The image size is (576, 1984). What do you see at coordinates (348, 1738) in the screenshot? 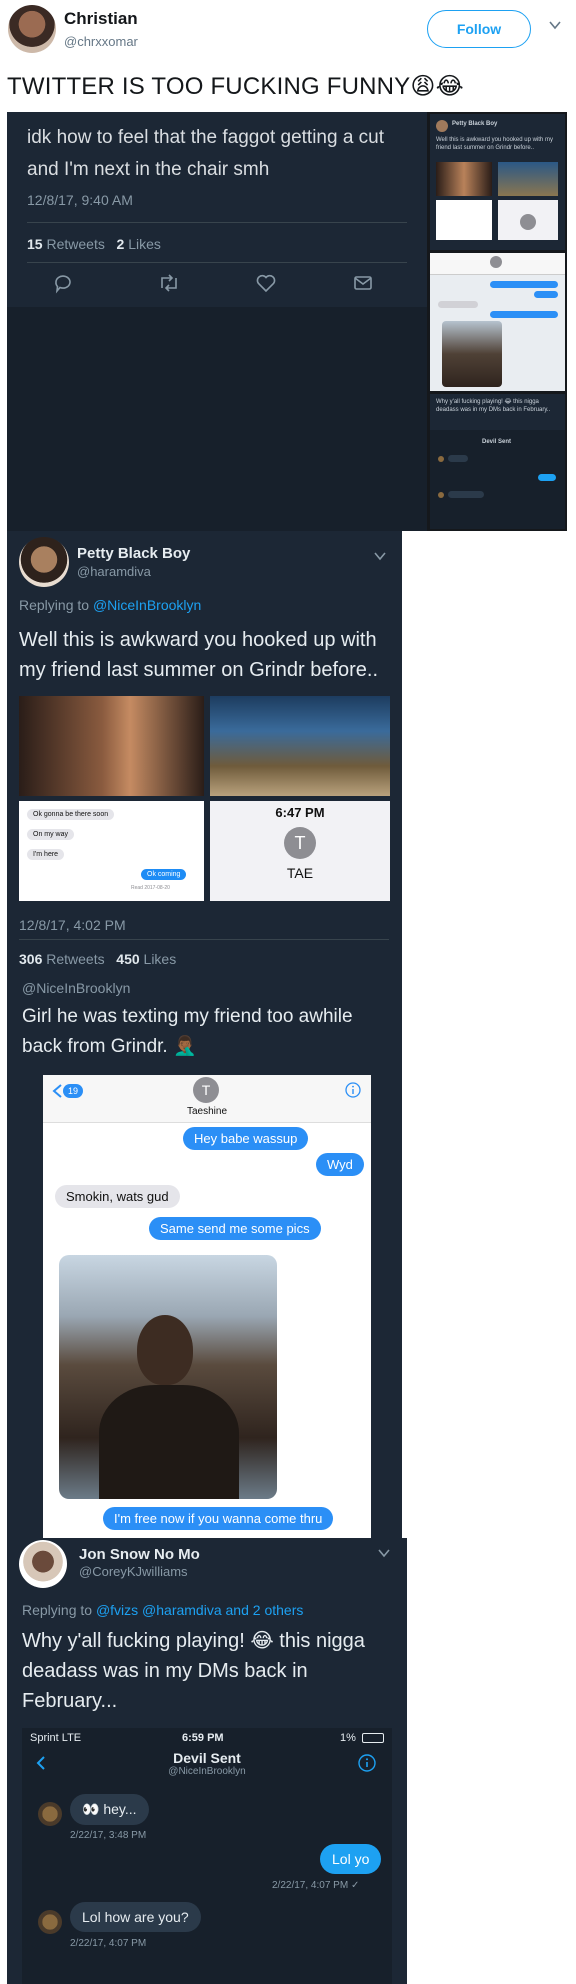
I see `battery-label: 1%` at bounding box center [348, 1738].